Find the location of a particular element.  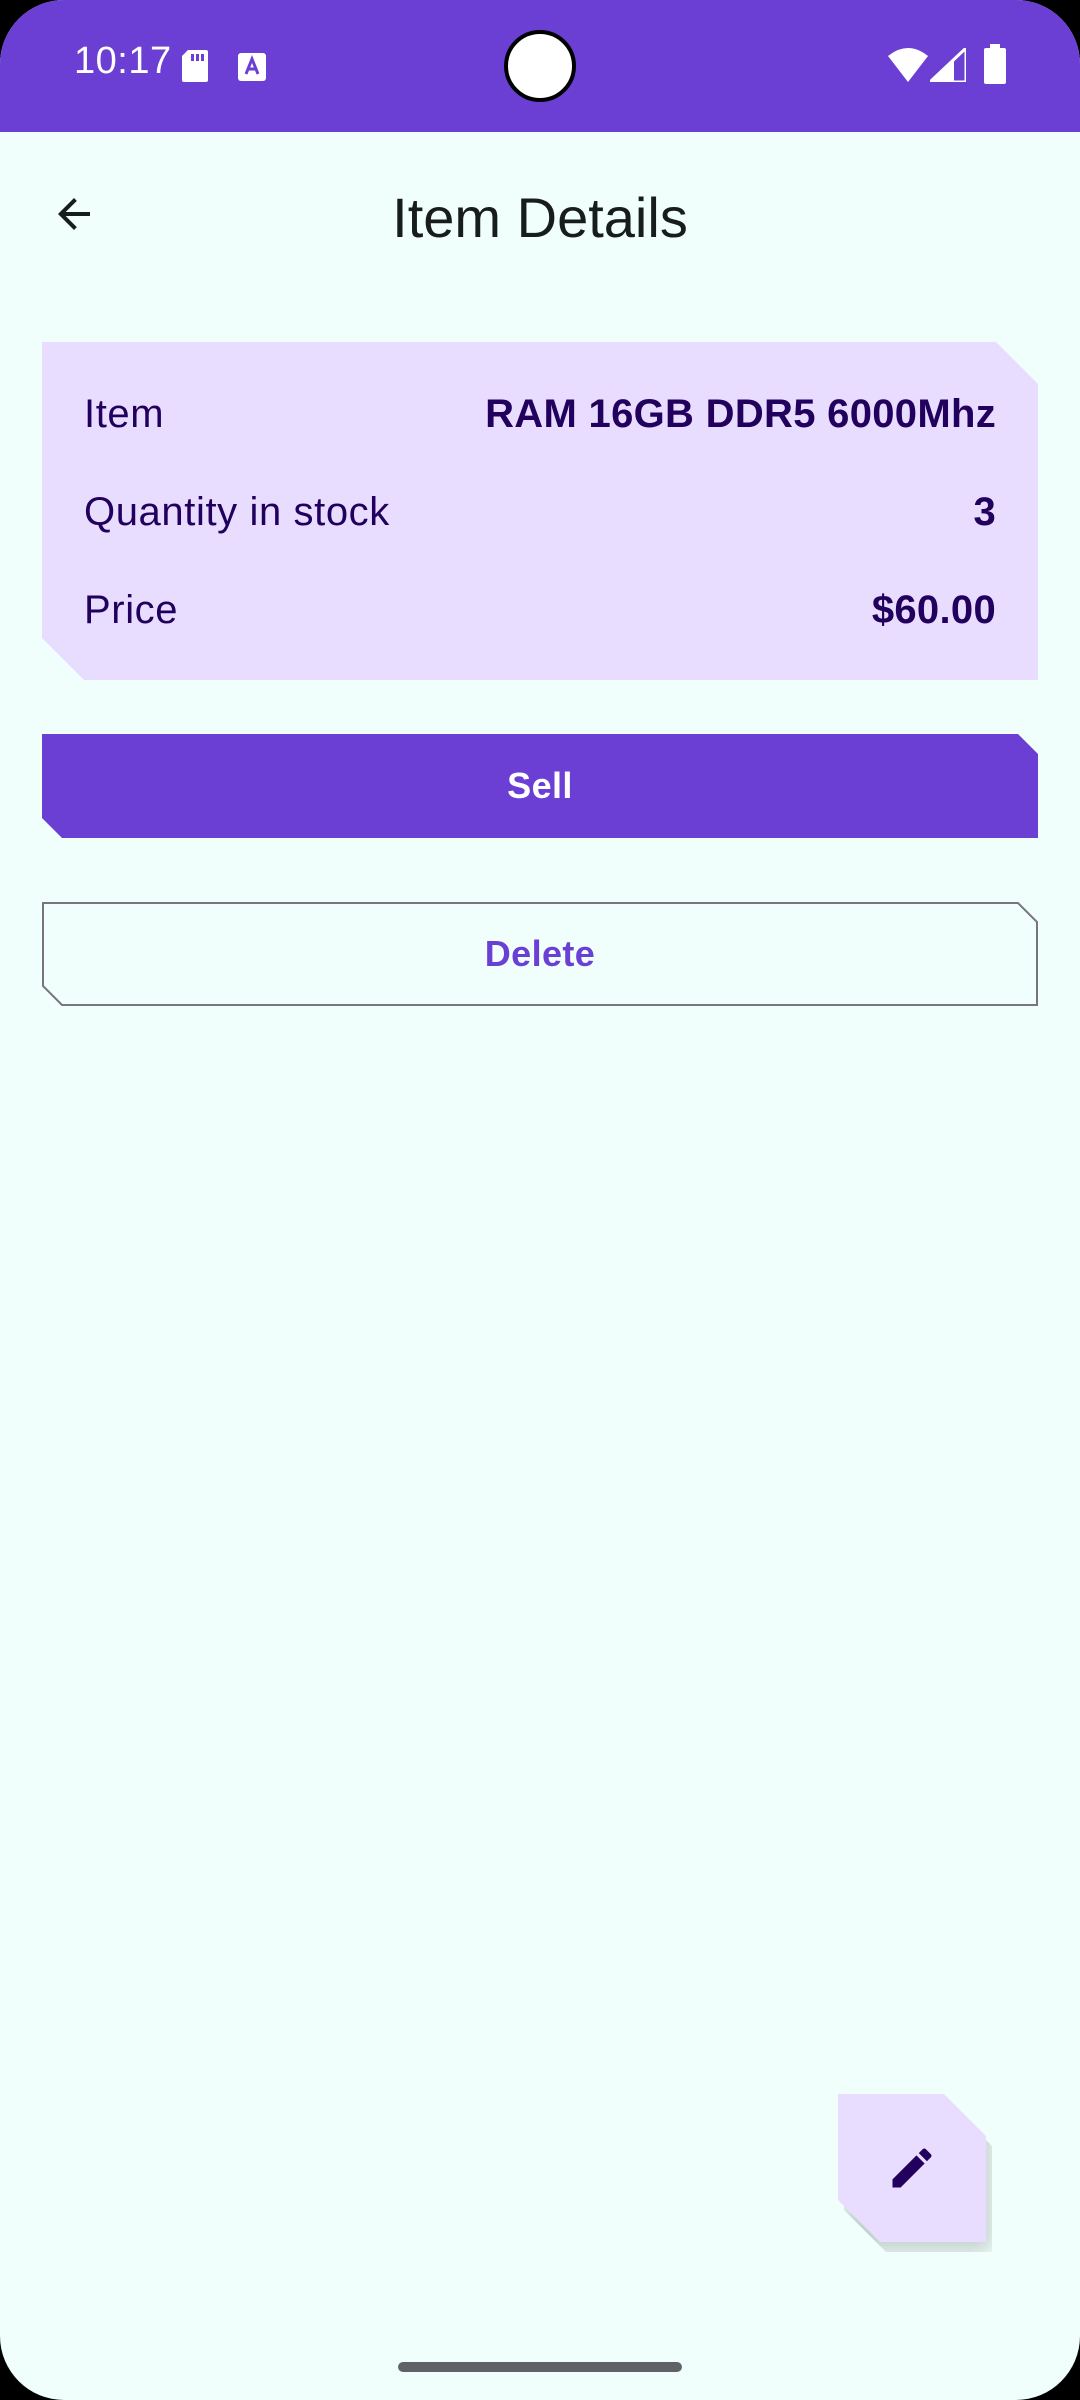

front-camera is located at coordinates (540, 66).